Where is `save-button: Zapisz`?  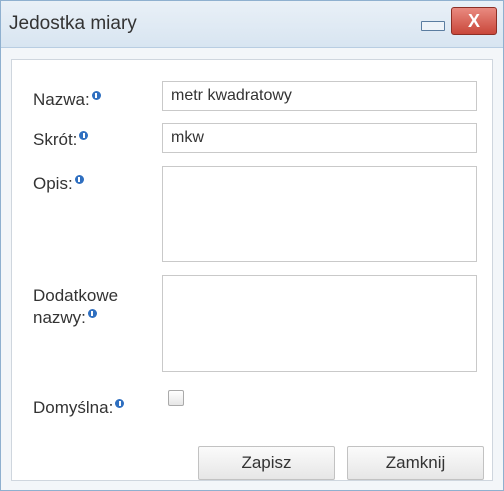
save-button: Zapisz is located at coordinates (266, 463).